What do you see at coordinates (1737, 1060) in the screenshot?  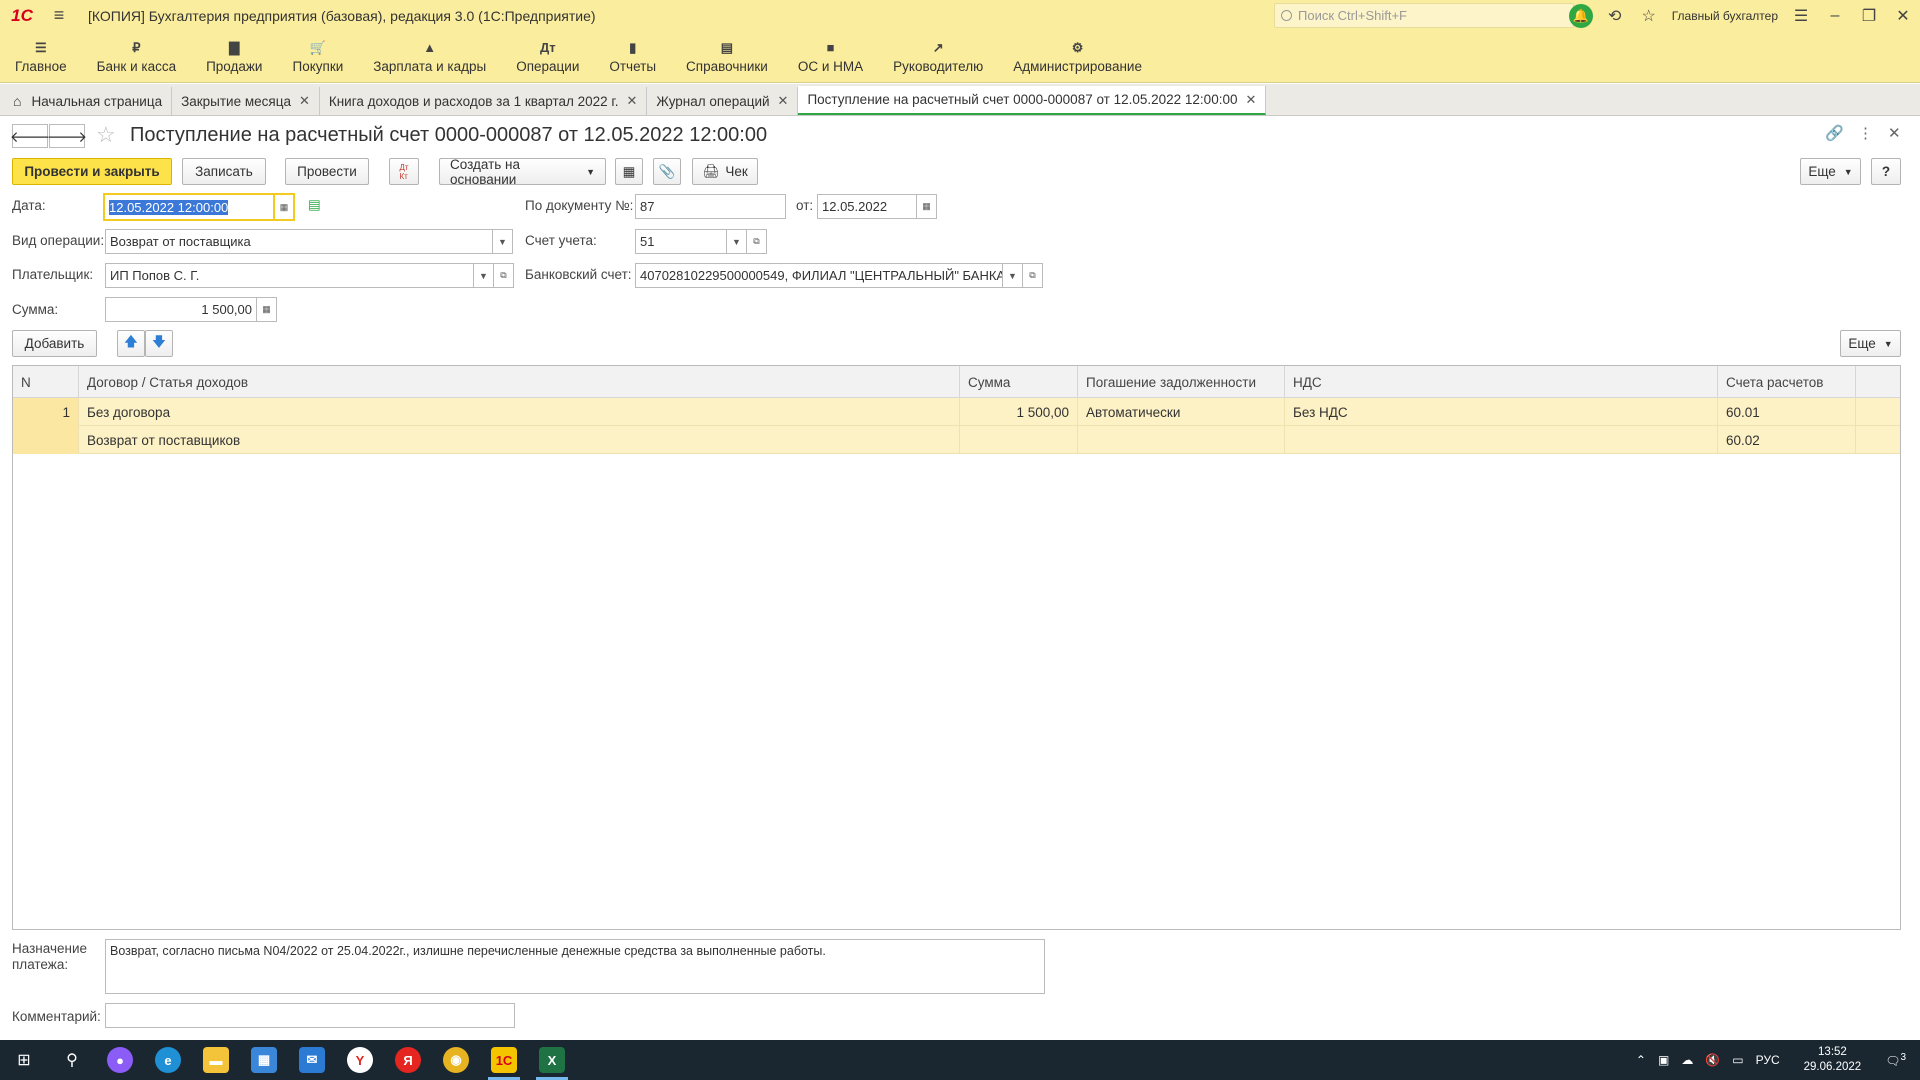 I see `network-icon: ▭` at bounding box center [1737, 1060].